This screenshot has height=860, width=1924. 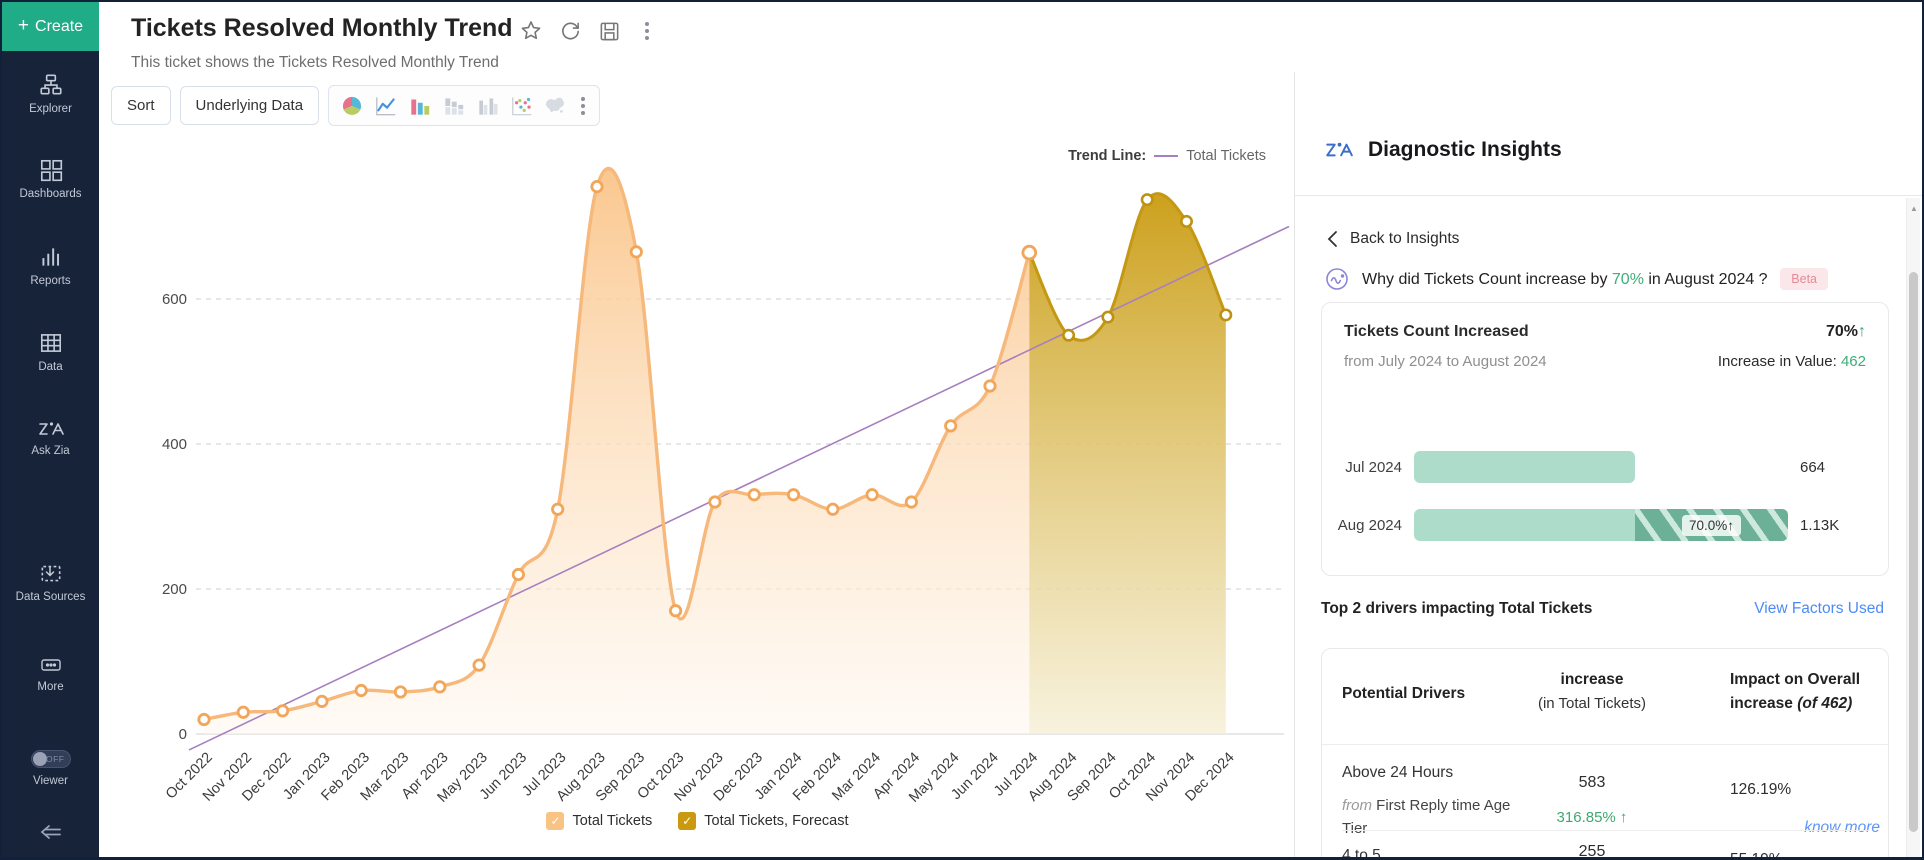 What do you see at coordinates (50, 665) in the screenshot?
I see `more-ellipsis-icon` at bounding box center [50, 665].